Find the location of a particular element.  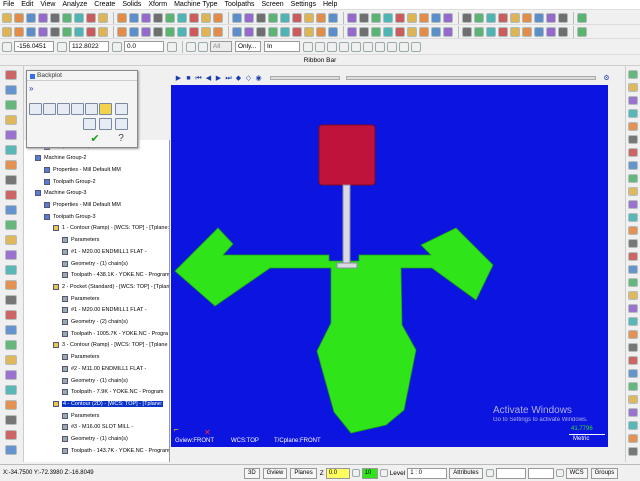

menu-file: File is located at coordinates (8, 4).